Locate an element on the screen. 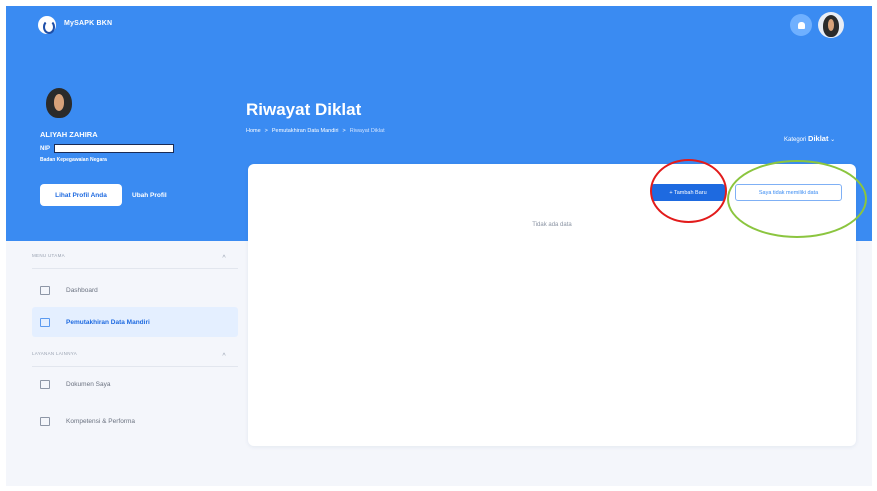  agency-name: Badan Kepegawaian Negara is located at coordinates (73, 160).